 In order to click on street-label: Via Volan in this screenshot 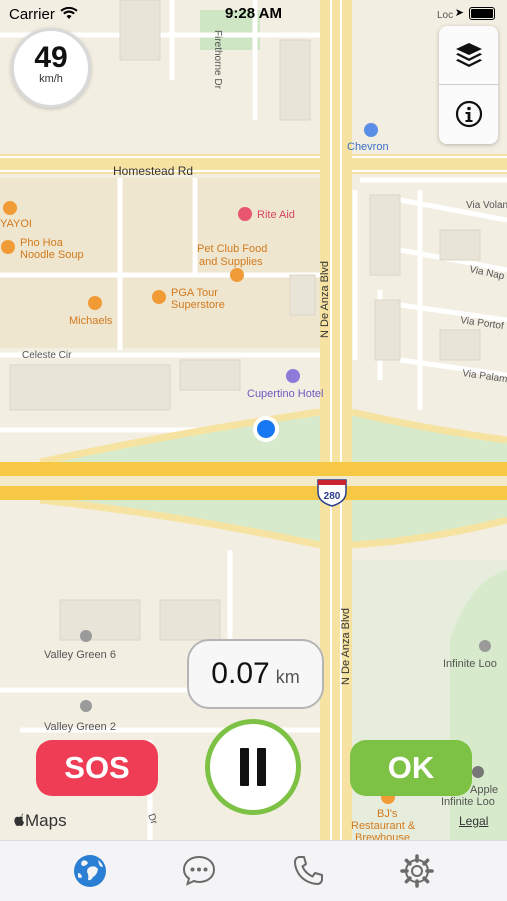, I will do `click(486, 205)`.